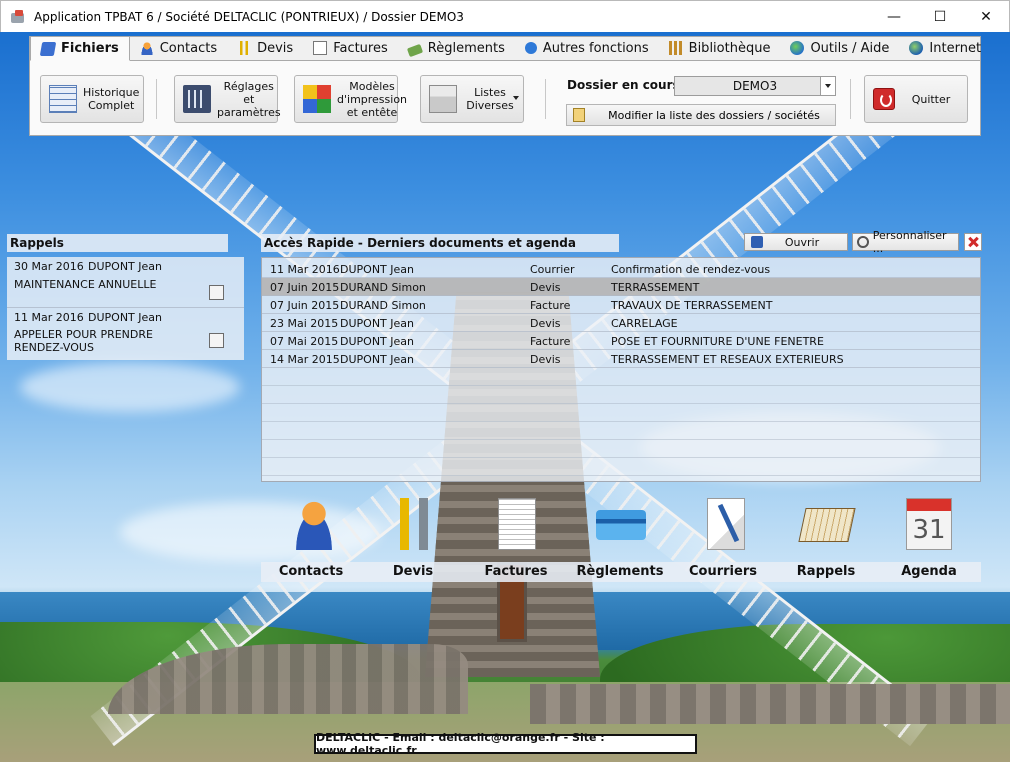  What do you see at coordinates (197, 99) in the screenshot?
I see `sliders-icon` at bounding box center [197, 99].